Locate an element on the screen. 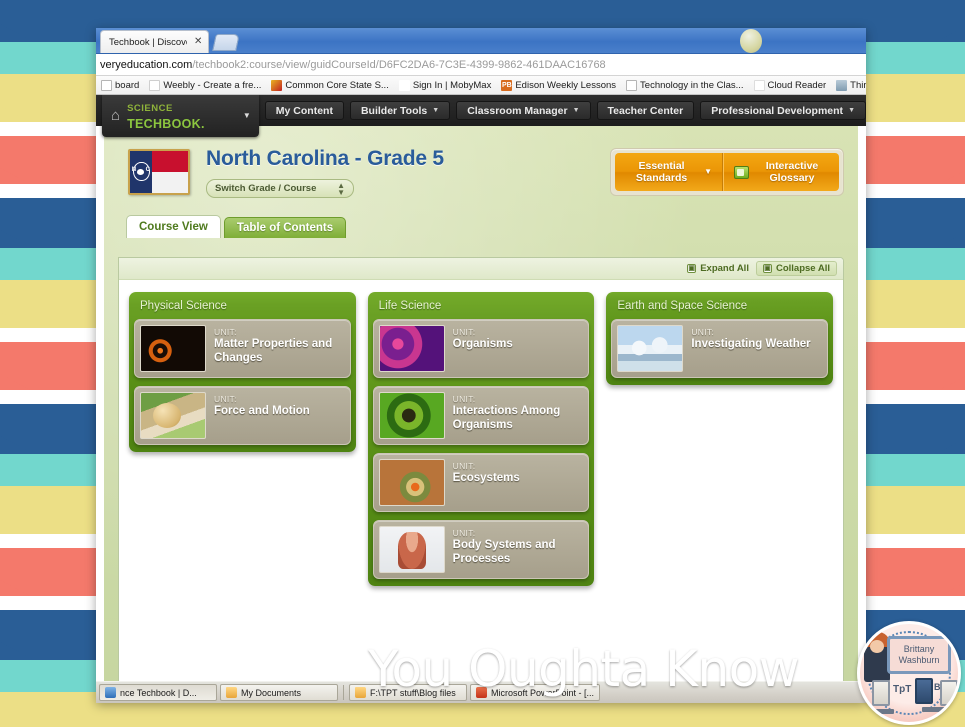 The image size is (965, 727). browser-tab: Techbook | Discover ✕ is located at coordinates (155, 41).